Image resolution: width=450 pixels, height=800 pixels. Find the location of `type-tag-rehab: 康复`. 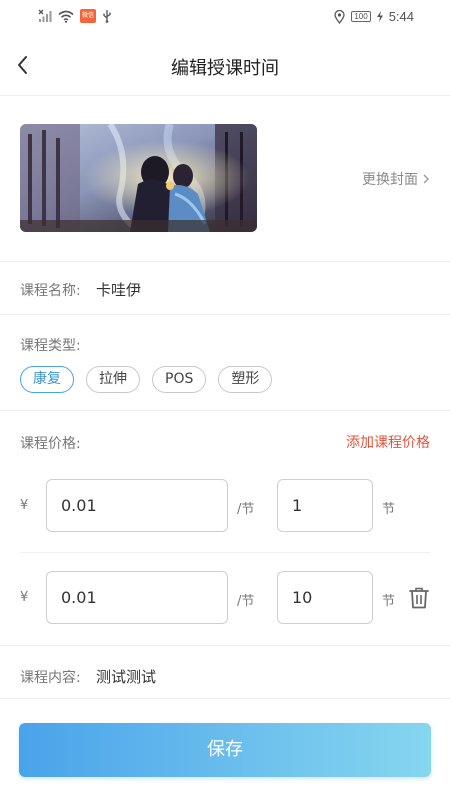

type-tag-rehab: 康复 is located at coordinates (47, 379).